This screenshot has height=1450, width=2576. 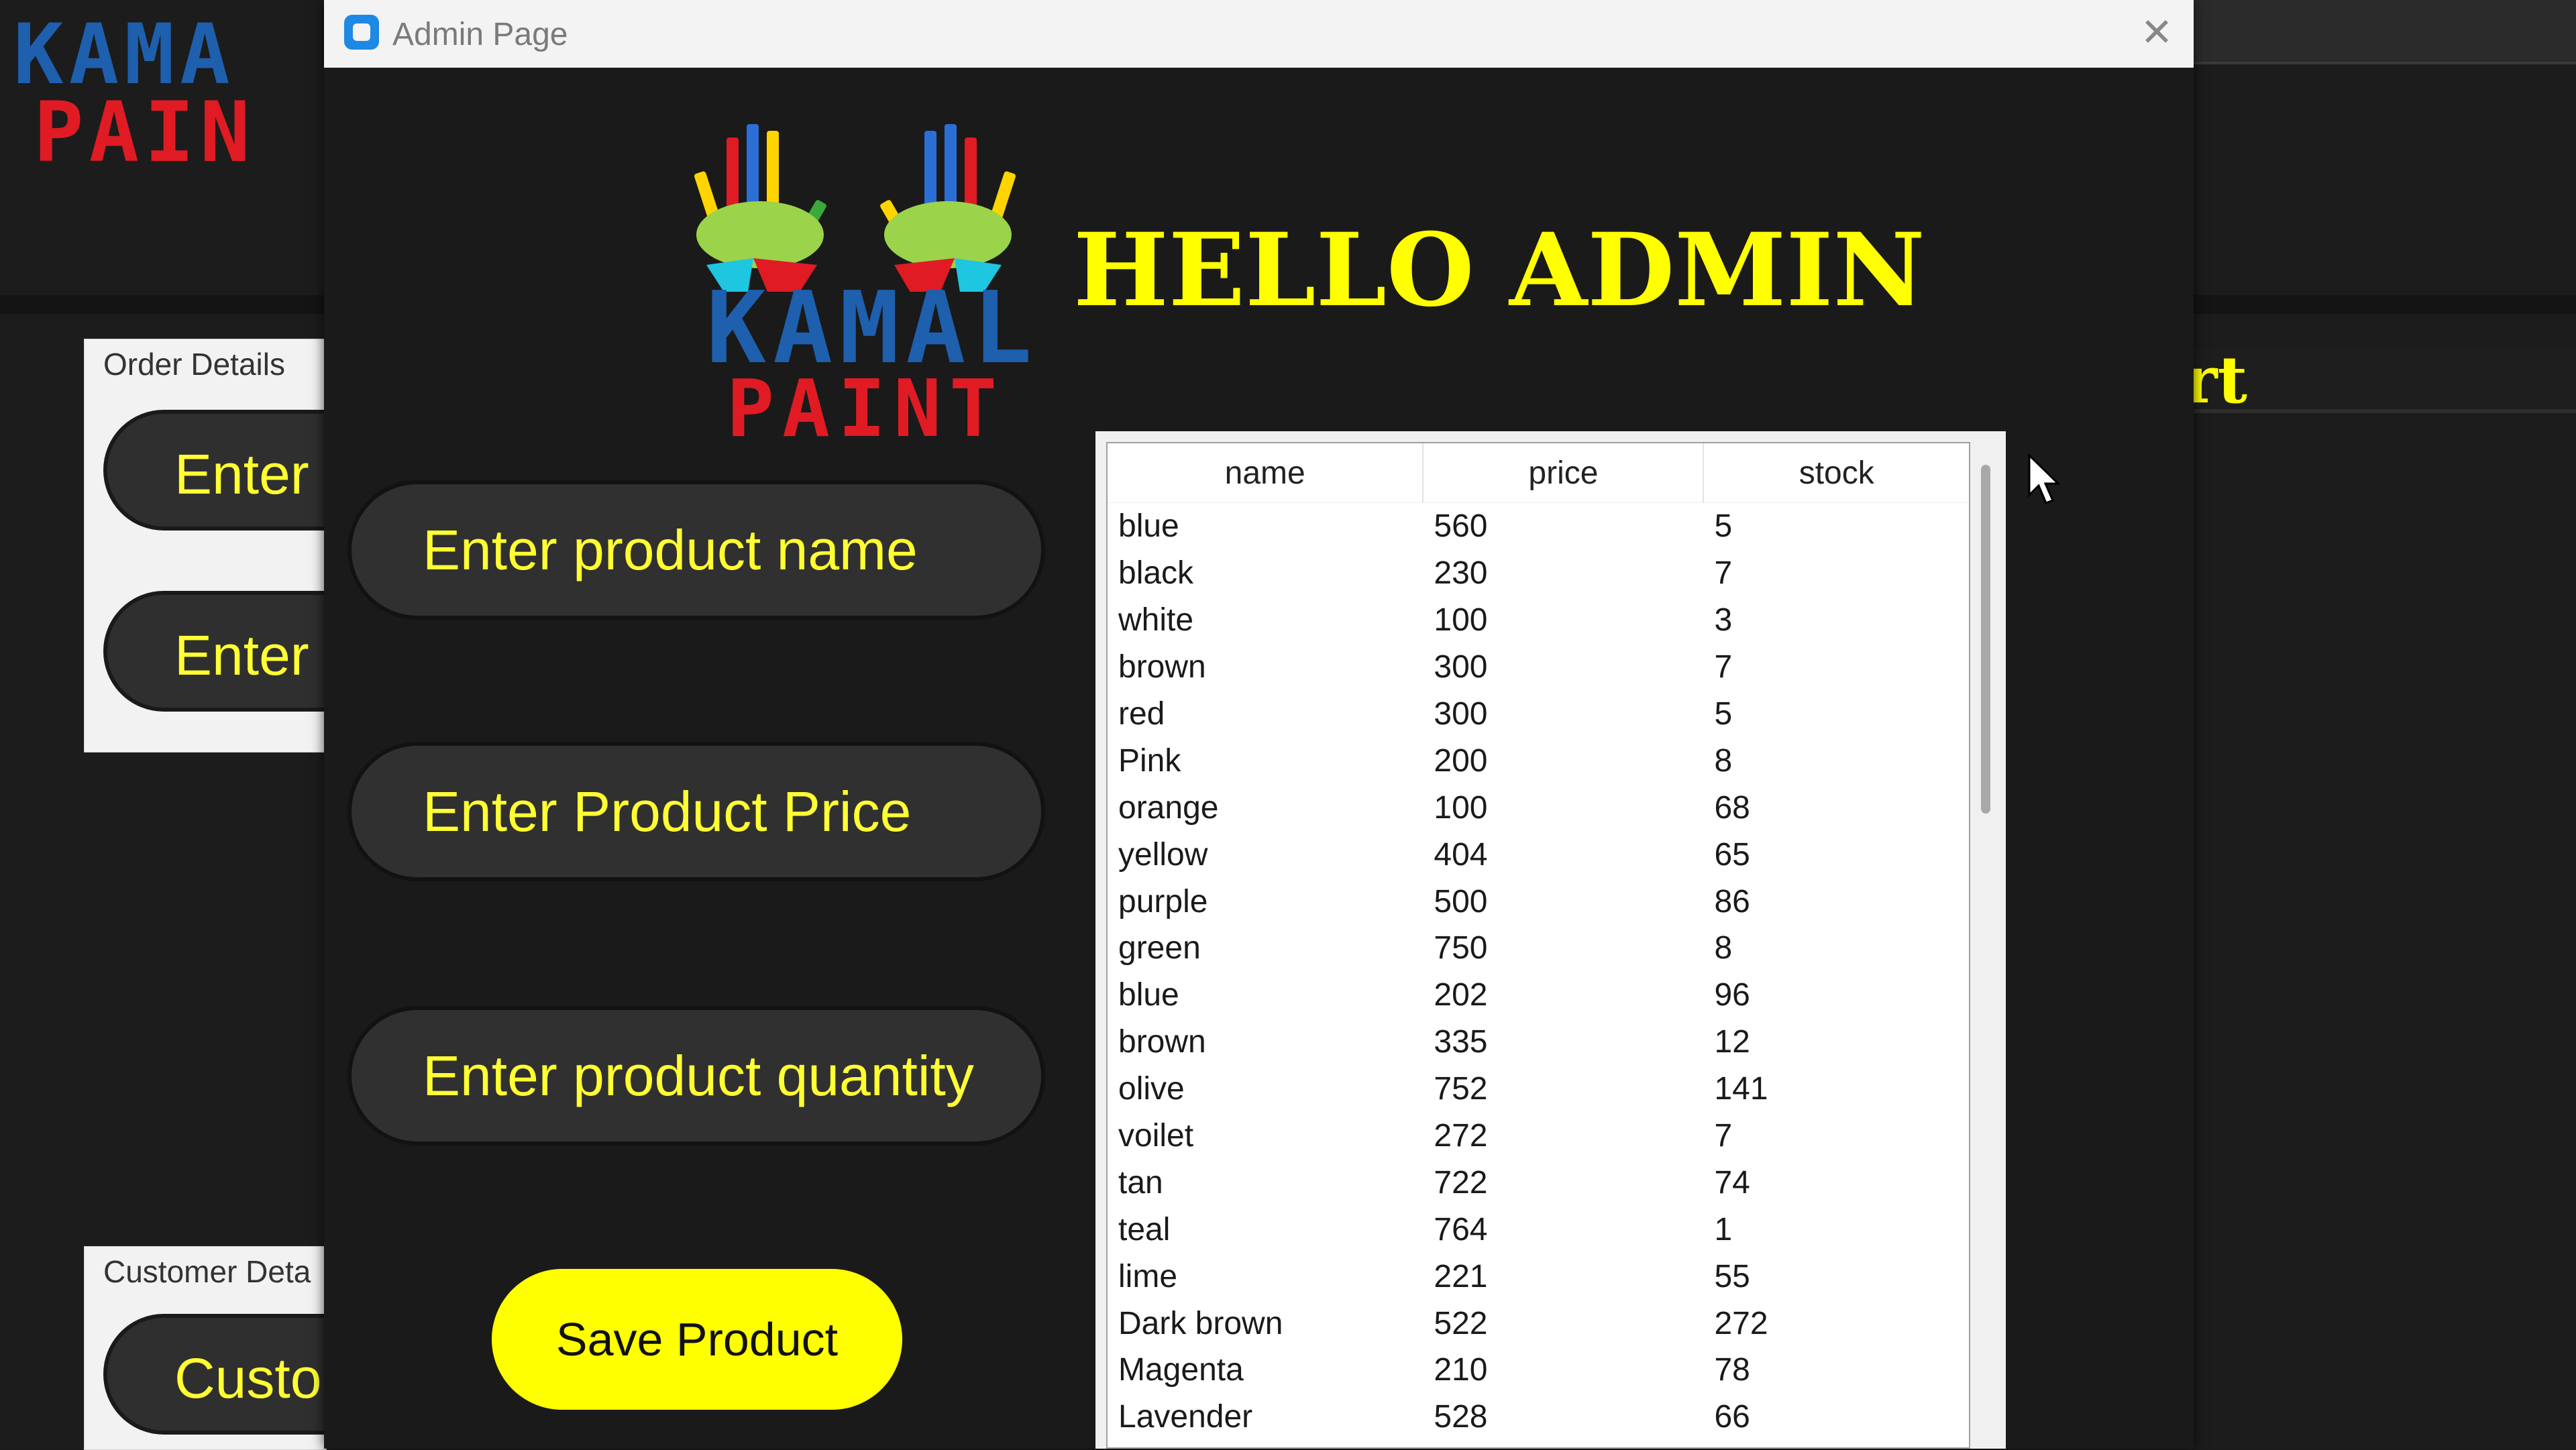 What do you see at coordinates (855, 208) in the screenshot?
I see `painted-hands-icon` at bounding box center [855, 208].